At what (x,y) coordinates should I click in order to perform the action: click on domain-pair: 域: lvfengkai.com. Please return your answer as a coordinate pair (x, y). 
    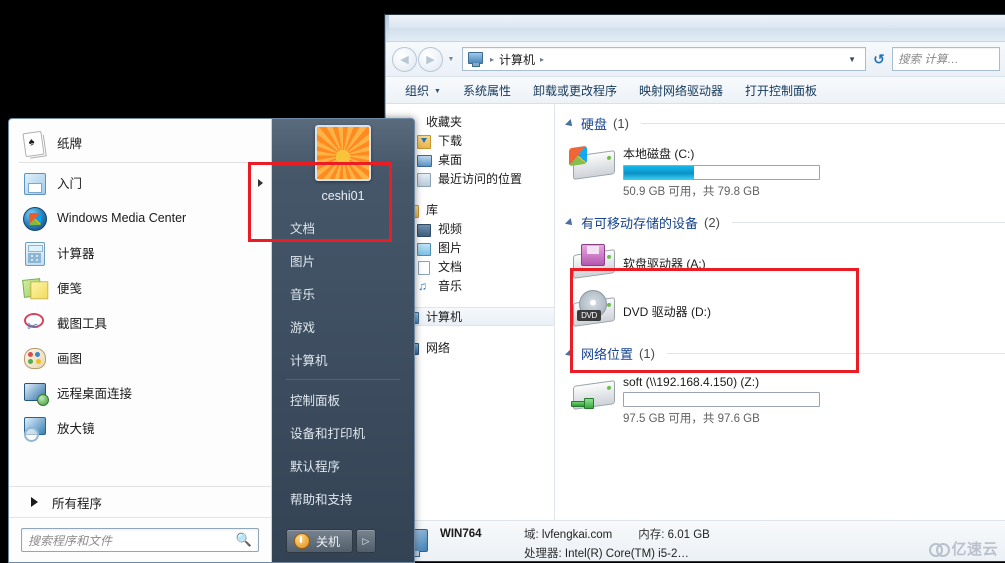
    Looking at the image, I should click on (568, 534).